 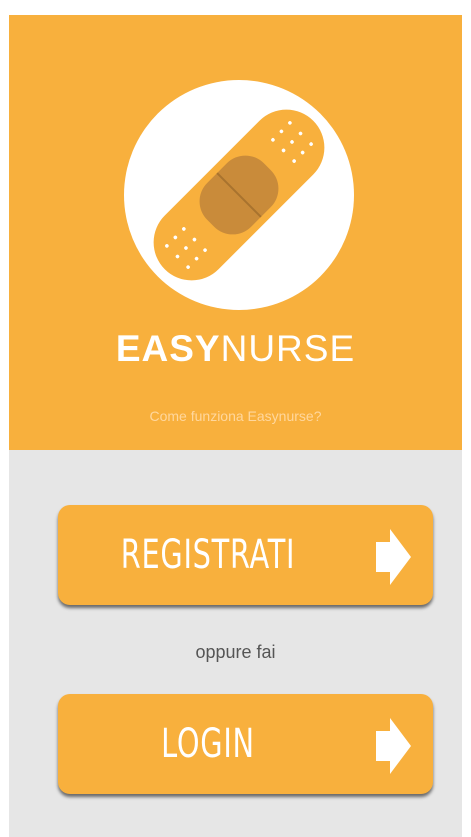 I want to click on separator-text: oppure fai, so click(x=235, y=652).